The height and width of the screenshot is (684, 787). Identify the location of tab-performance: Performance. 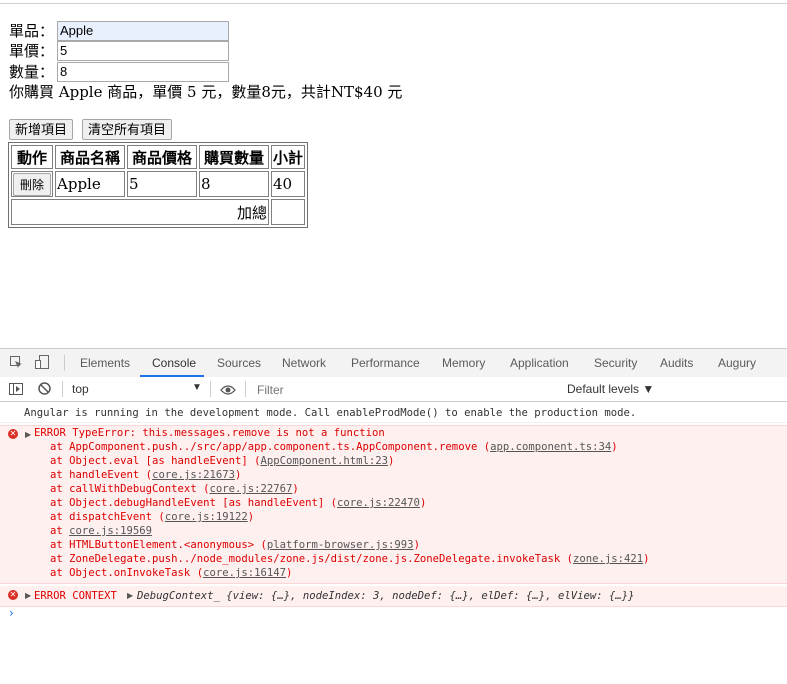
(385, 363).